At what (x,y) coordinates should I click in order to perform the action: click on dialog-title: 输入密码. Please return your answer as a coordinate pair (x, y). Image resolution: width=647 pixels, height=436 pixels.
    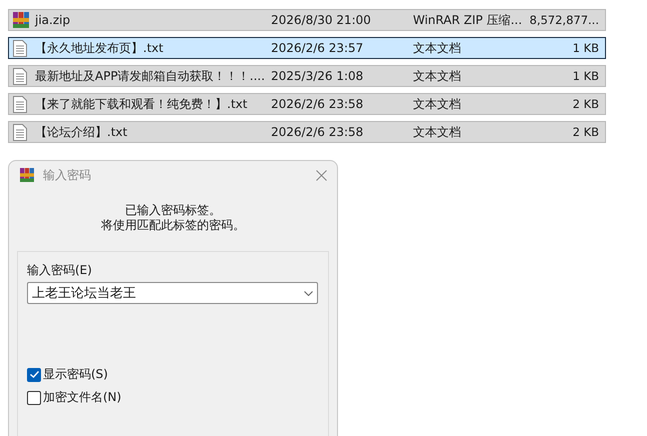
    Looking at the image, I should click on (67, 175).